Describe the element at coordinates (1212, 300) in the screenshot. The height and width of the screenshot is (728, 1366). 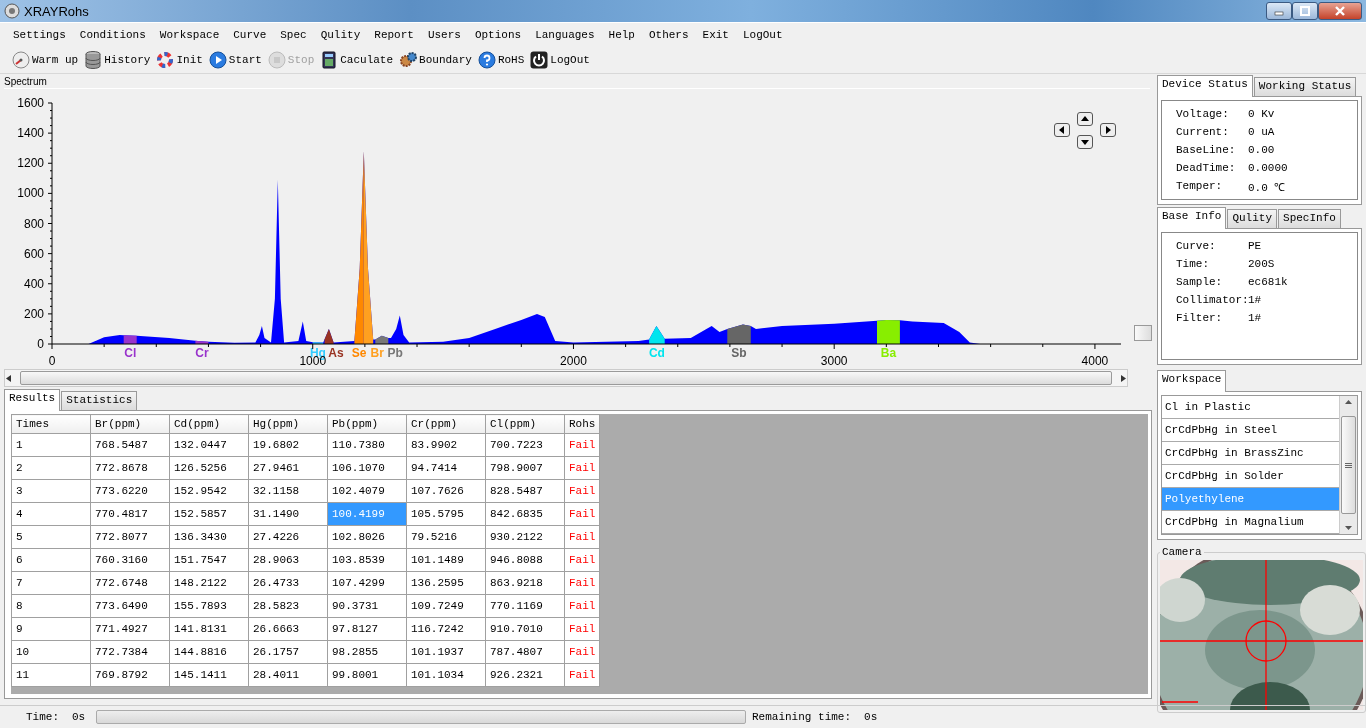
I see `field-label: Collimator:` at that location.